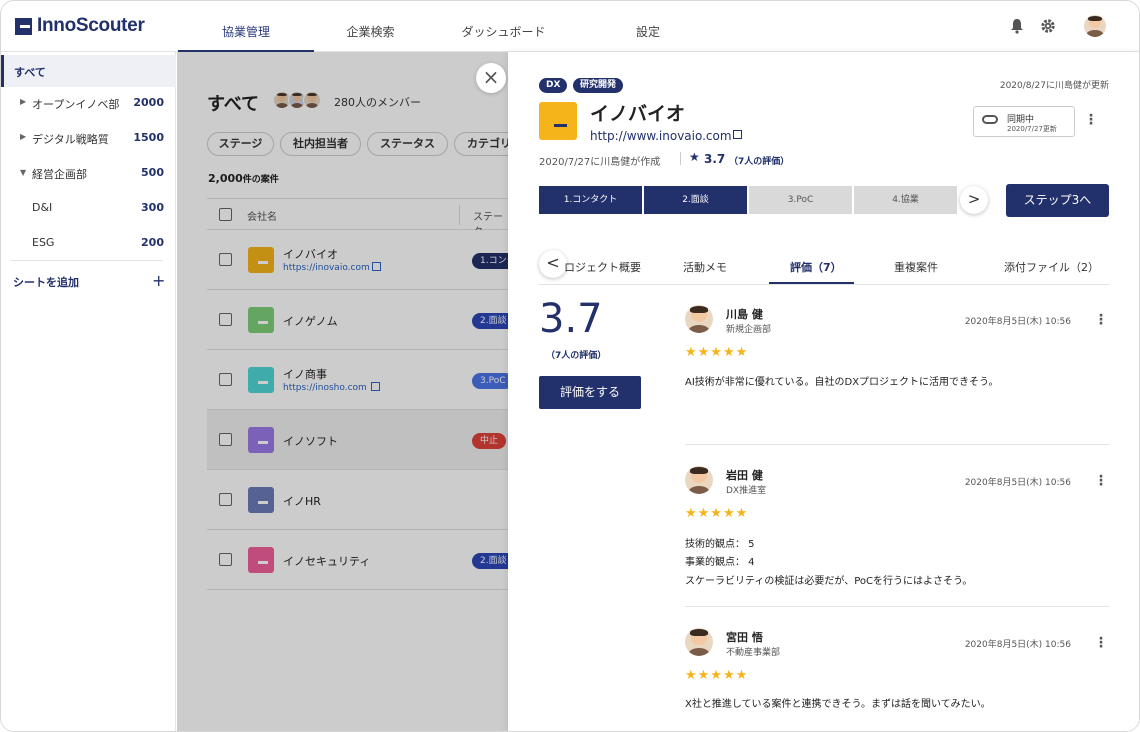  I want to click on sidebar-item-corporate-planning: ▼ 経営企画部 500, so click(88, 174).